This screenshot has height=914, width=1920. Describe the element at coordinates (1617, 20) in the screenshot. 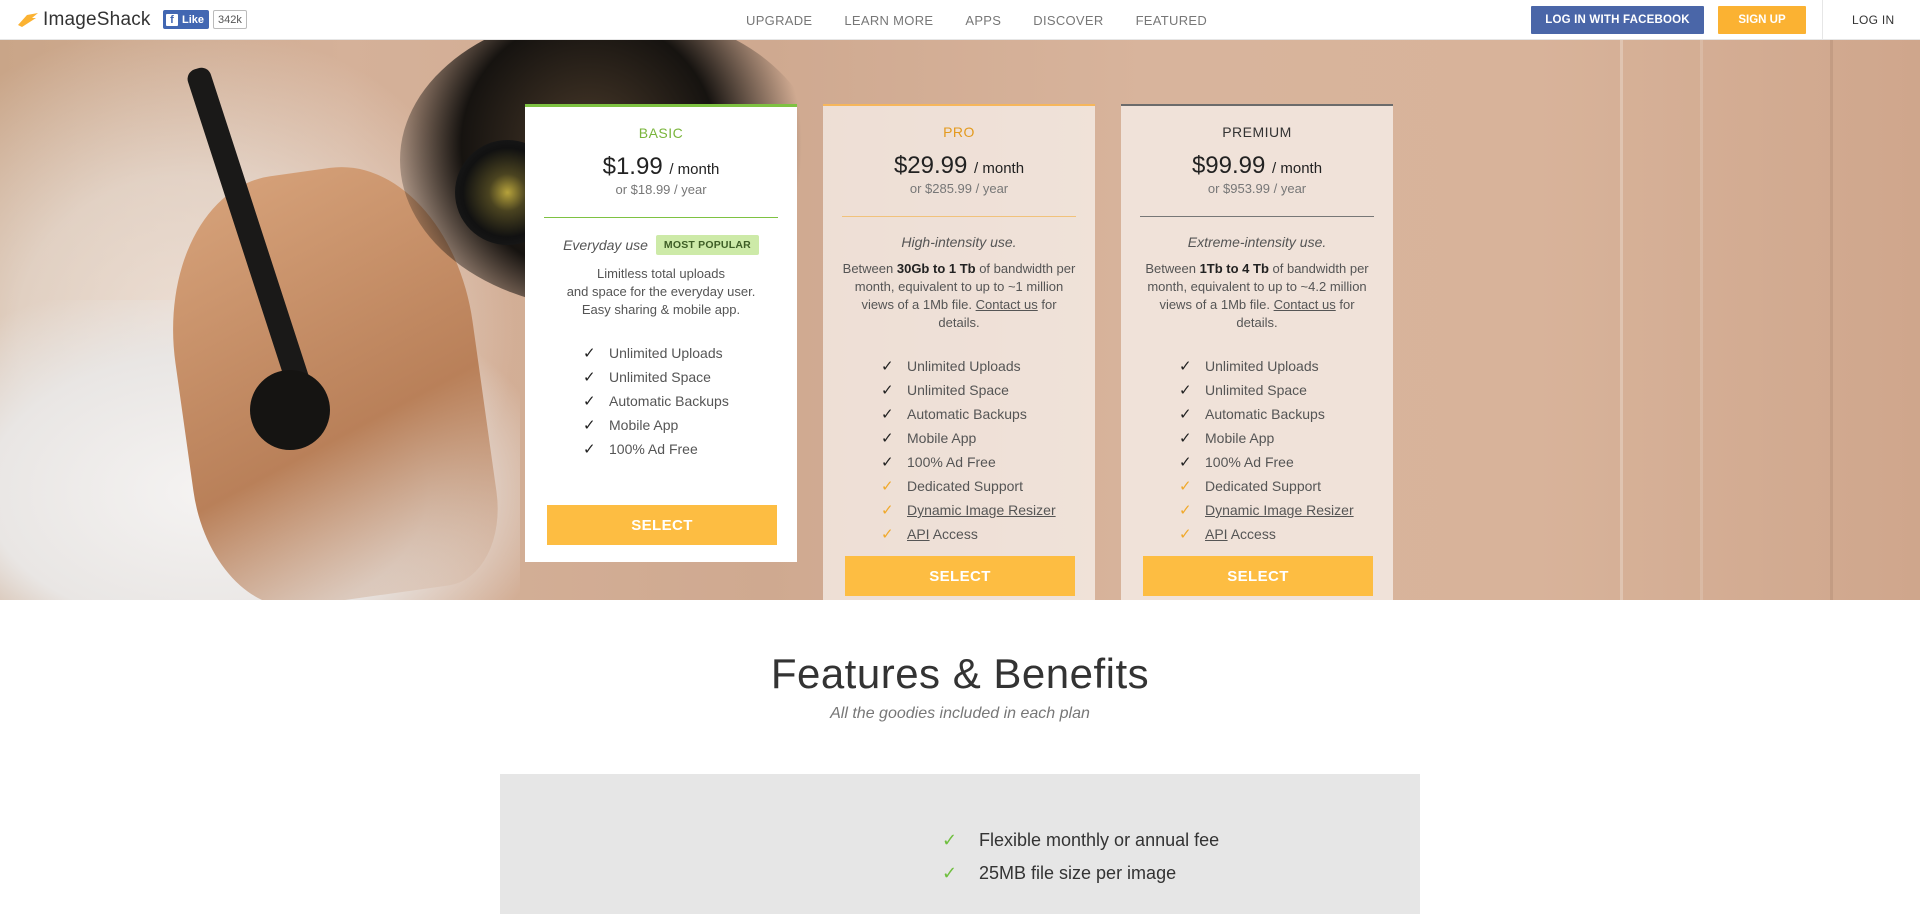

I see `login-with-facebook-button: LOG IN WITH FACEBOOK` at that location.